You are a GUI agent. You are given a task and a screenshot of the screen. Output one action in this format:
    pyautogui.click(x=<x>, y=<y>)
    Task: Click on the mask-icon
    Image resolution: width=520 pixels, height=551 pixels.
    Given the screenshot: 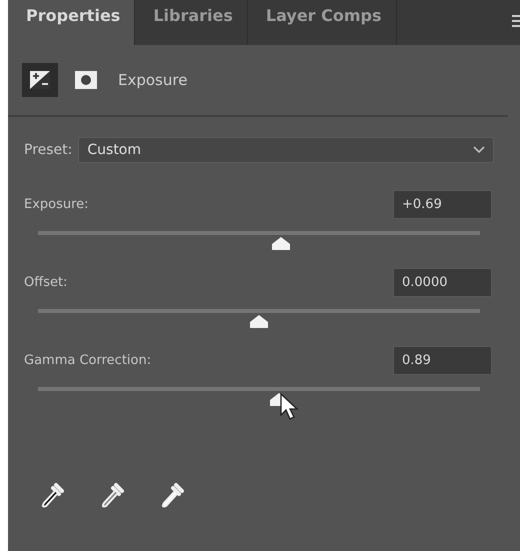 What is the action you would take?
    pyautogui.click(x=86, y=80)
    